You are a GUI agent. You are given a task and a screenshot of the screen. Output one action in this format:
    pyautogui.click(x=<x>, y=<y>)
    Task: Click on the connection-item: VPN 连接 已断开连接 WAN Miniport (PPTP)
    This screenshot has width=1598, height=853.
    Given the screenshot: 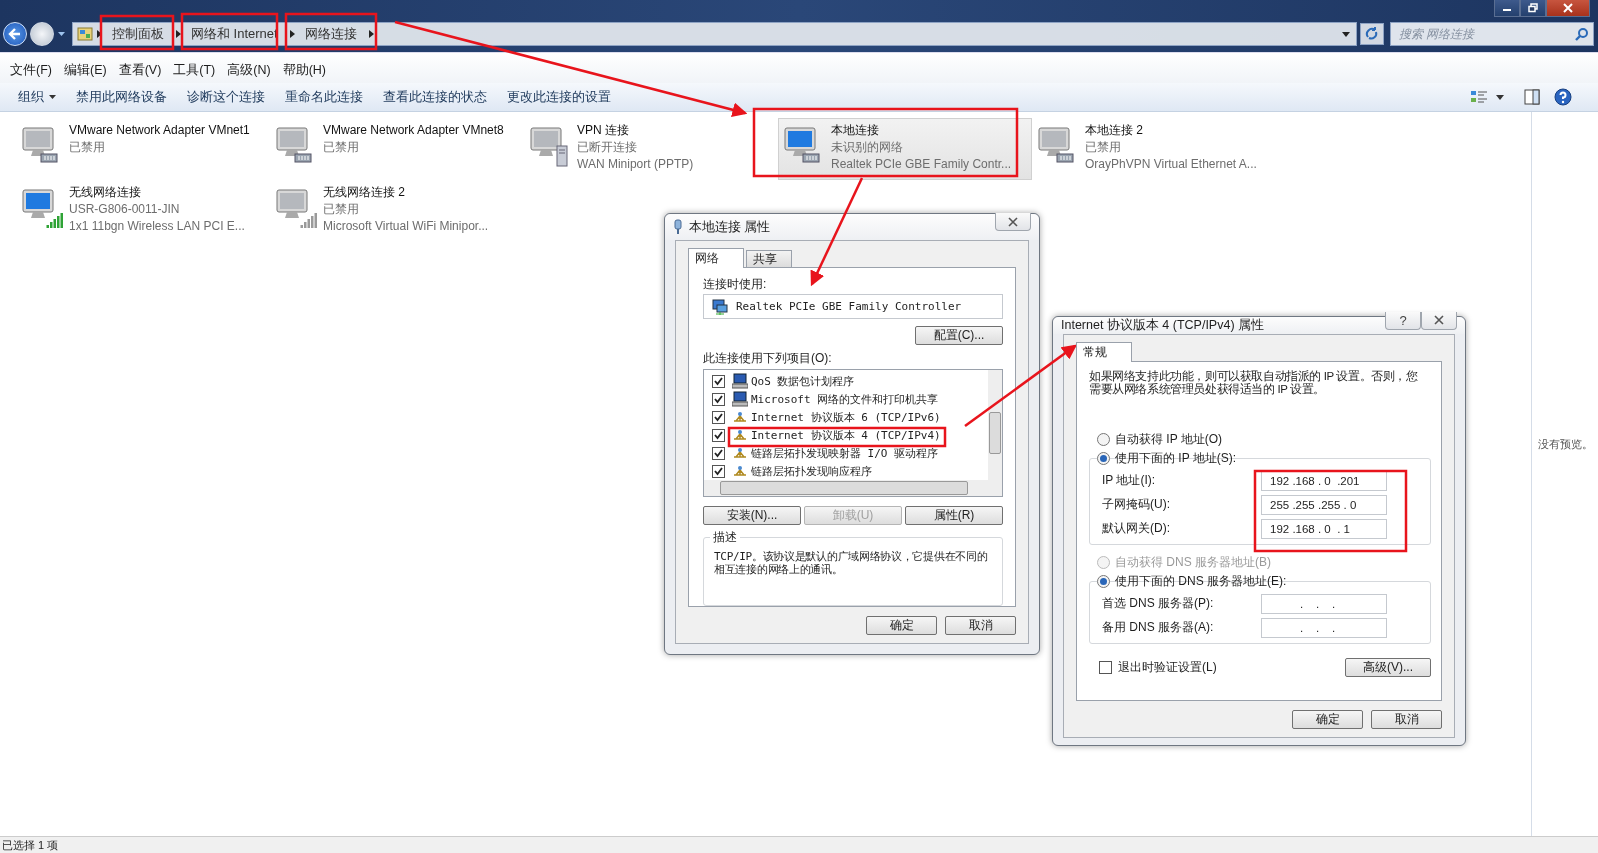 What is the action you would take?
    pyautogui.click(x=651, y=149)
    